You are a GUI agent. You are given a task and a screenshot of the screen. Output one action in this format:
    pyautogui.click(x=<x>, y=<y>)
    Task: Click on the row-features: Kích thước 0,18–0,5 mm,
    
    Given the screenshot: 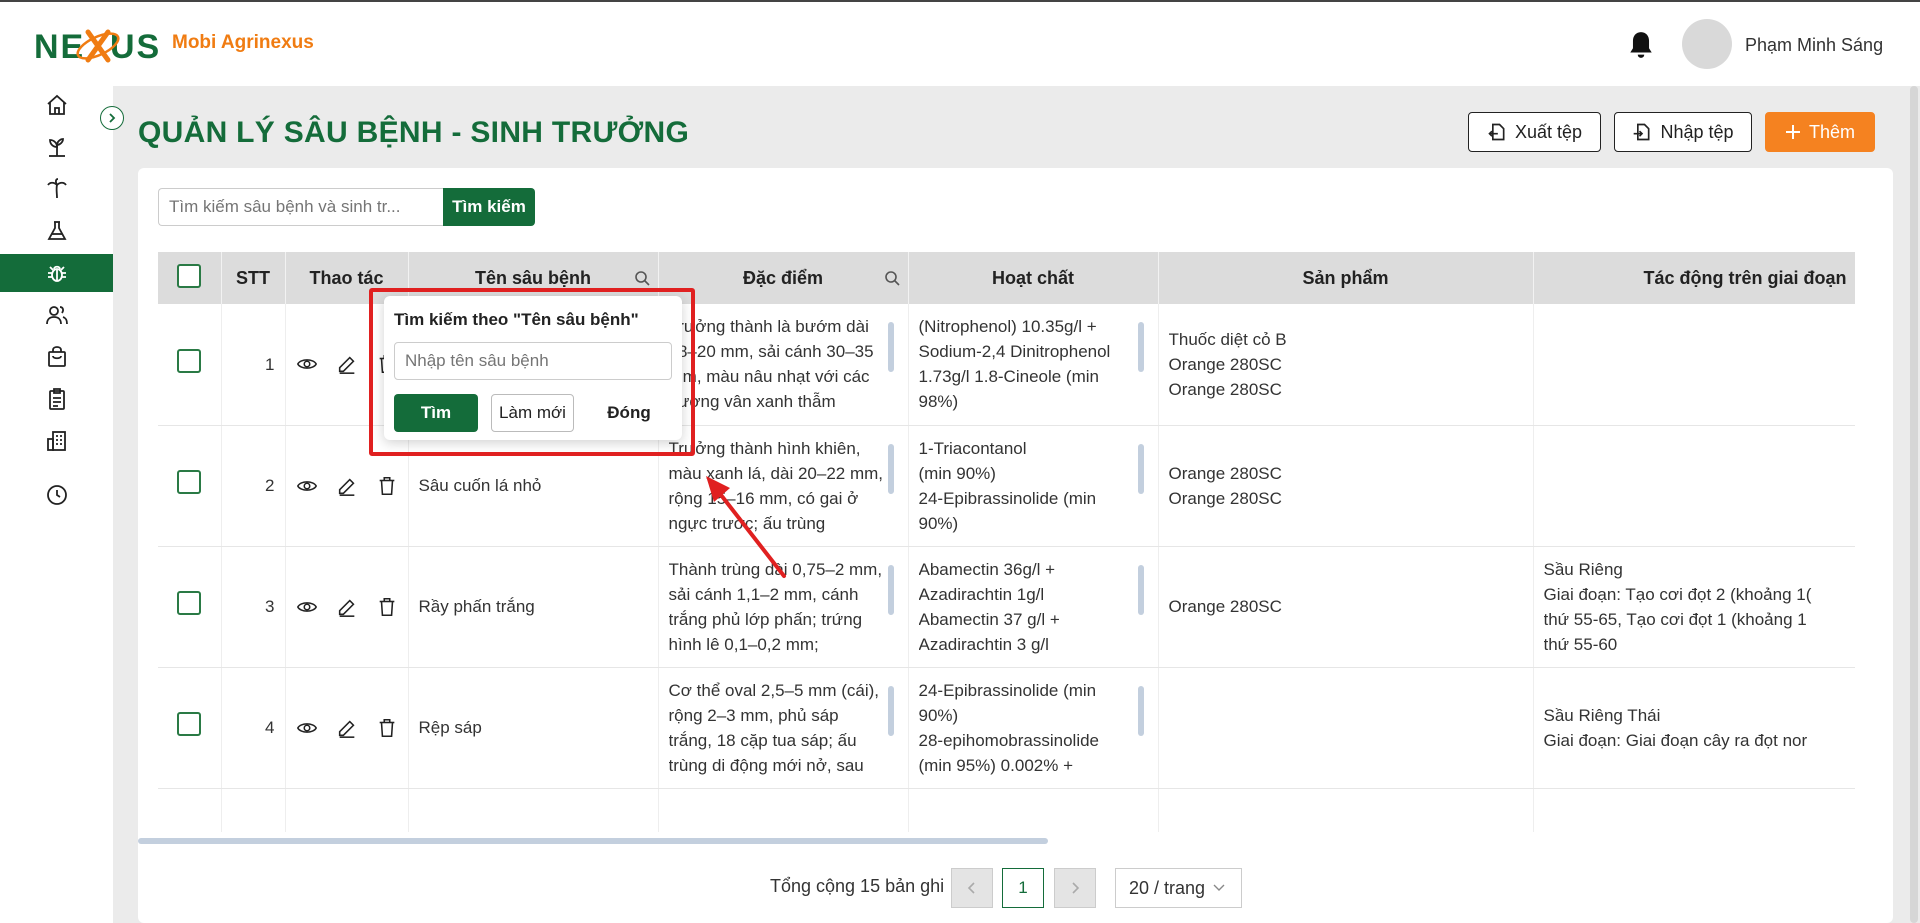 What is the action you would take?
    pyautogui.click(x=783, y=810)
    